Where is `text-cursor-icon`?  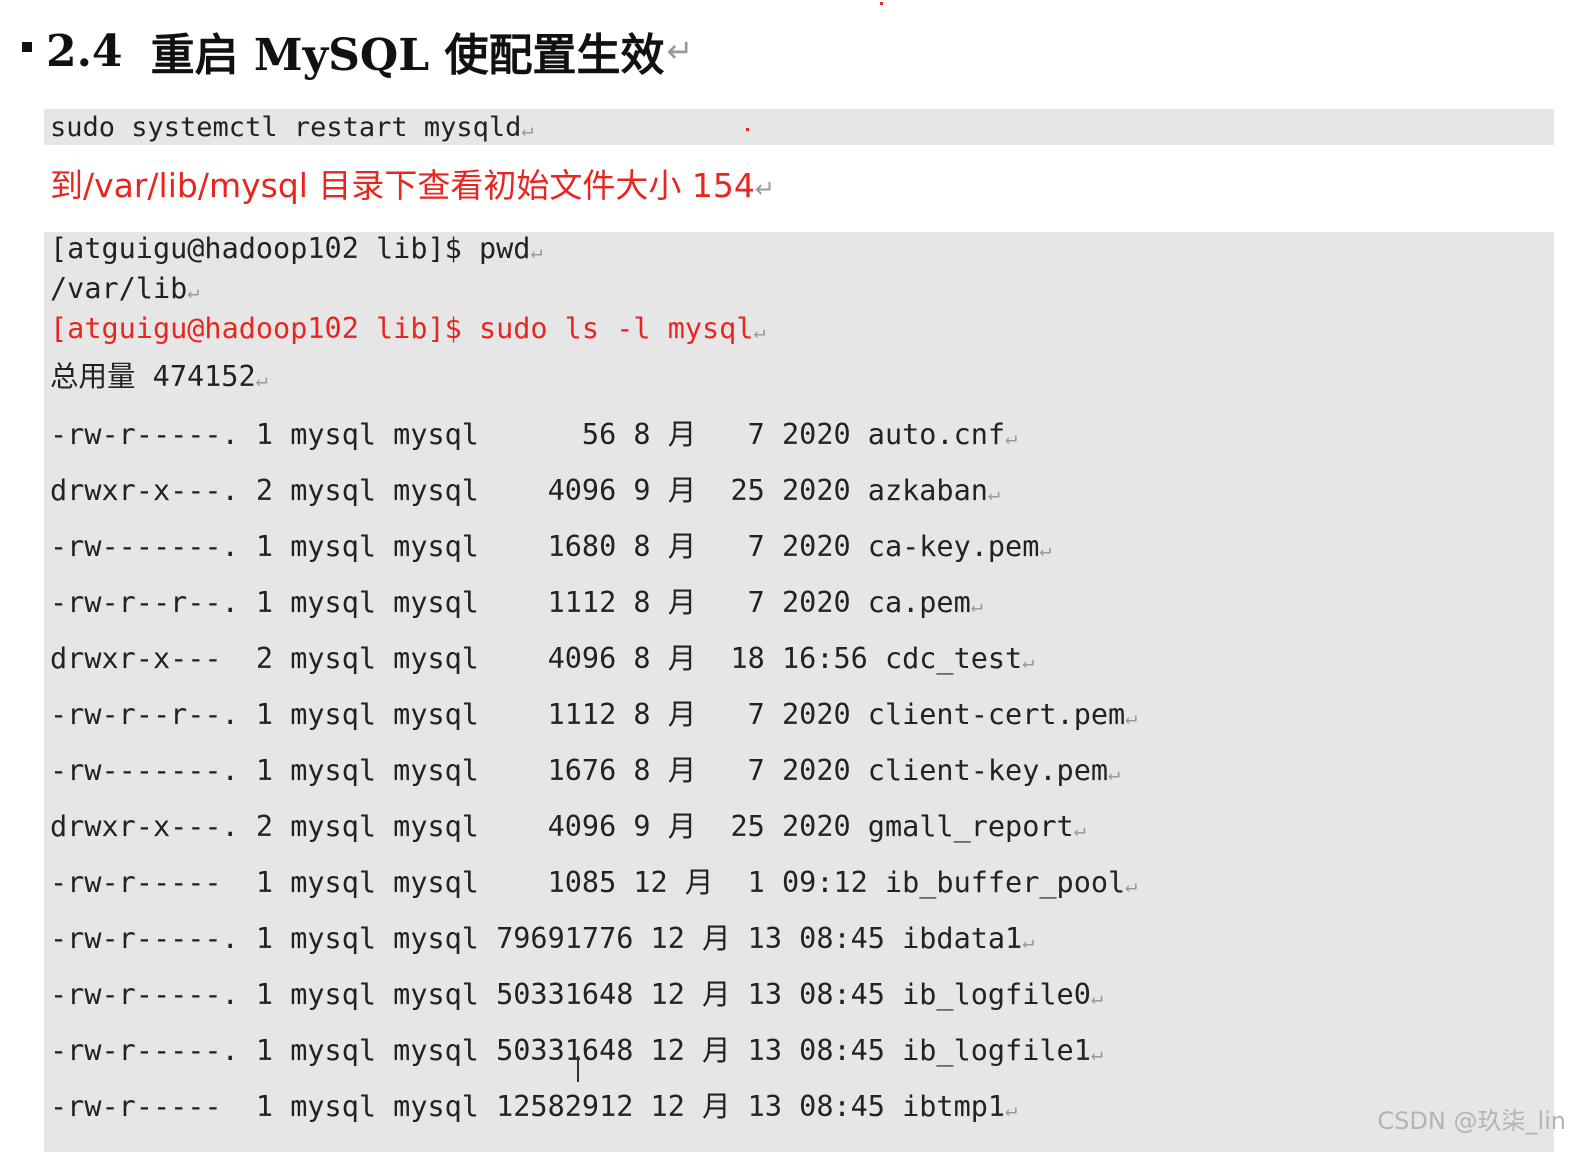
text-cursor-icon is located at coordinates (578, 1069).